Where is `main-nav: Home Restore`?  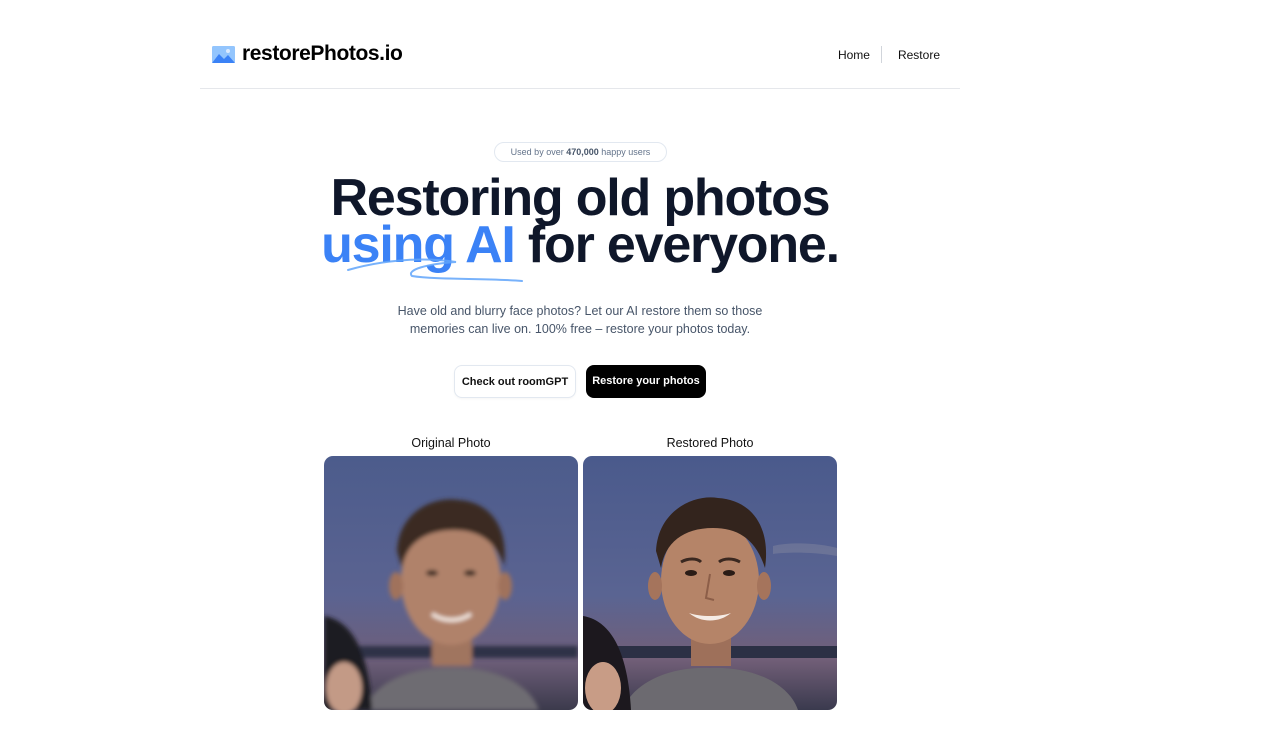
main-nav: Home Restore is located at coordinates (889, 54).